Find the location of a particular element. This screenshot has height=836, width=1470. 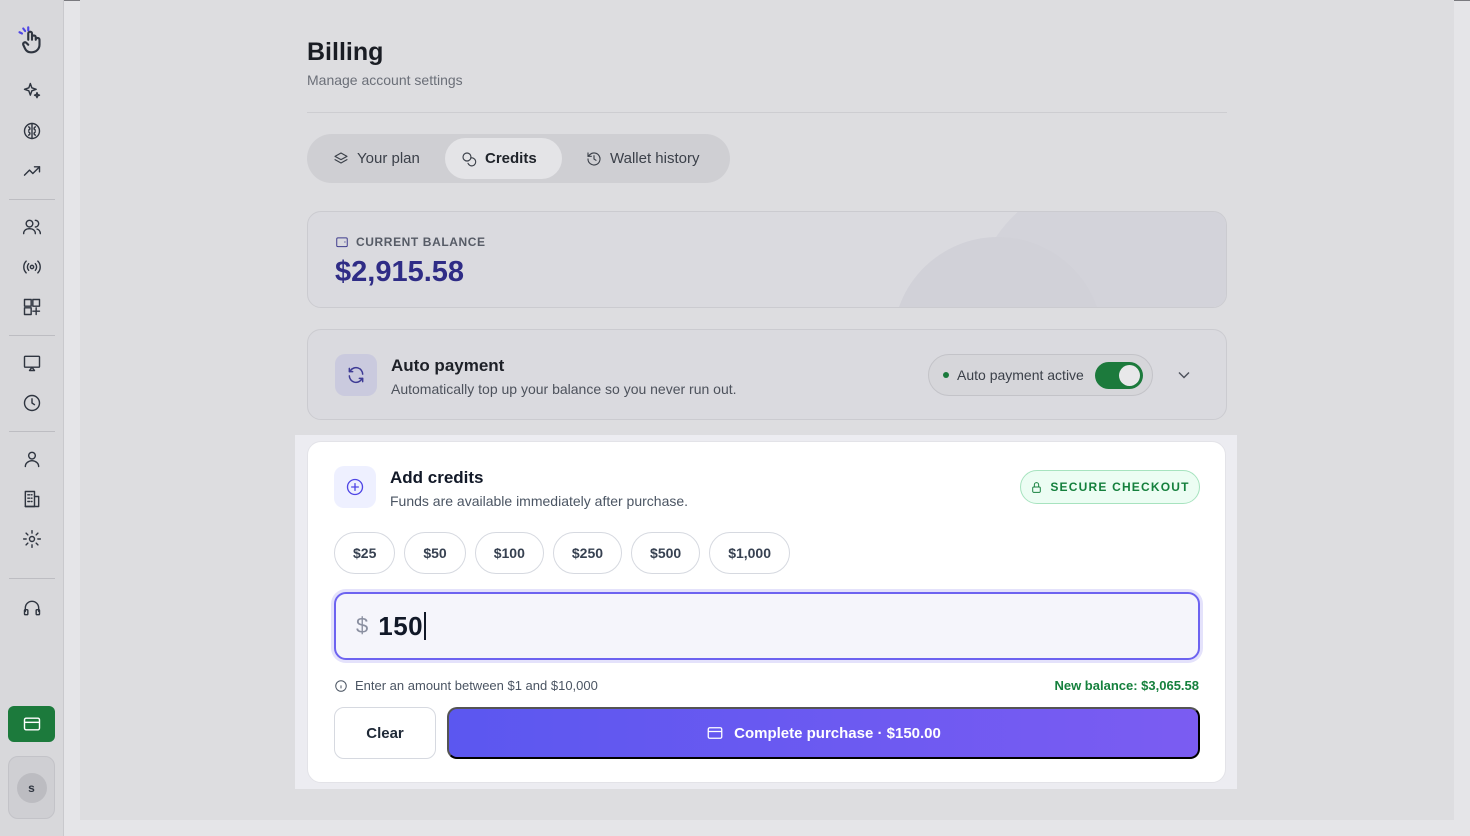

brain-icon is located at coordinates (32, 131).